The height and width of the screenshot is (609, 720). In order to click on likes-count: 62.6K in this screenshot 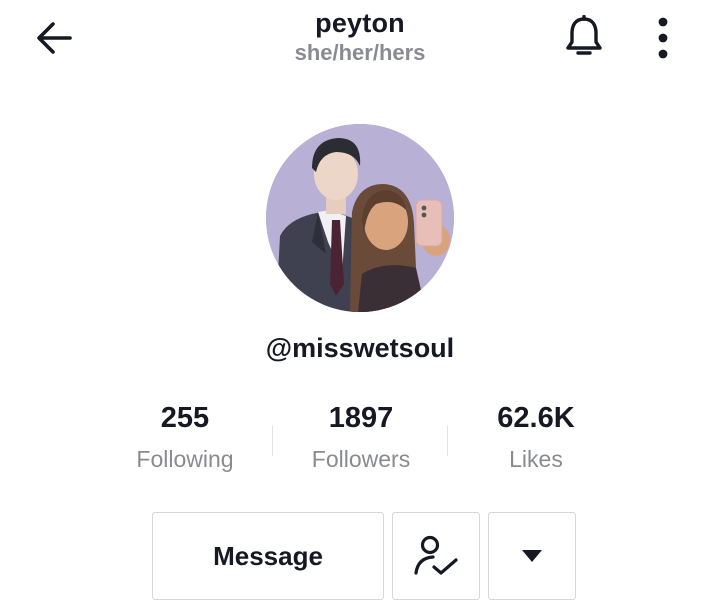, I will do `click(536, 418)`.